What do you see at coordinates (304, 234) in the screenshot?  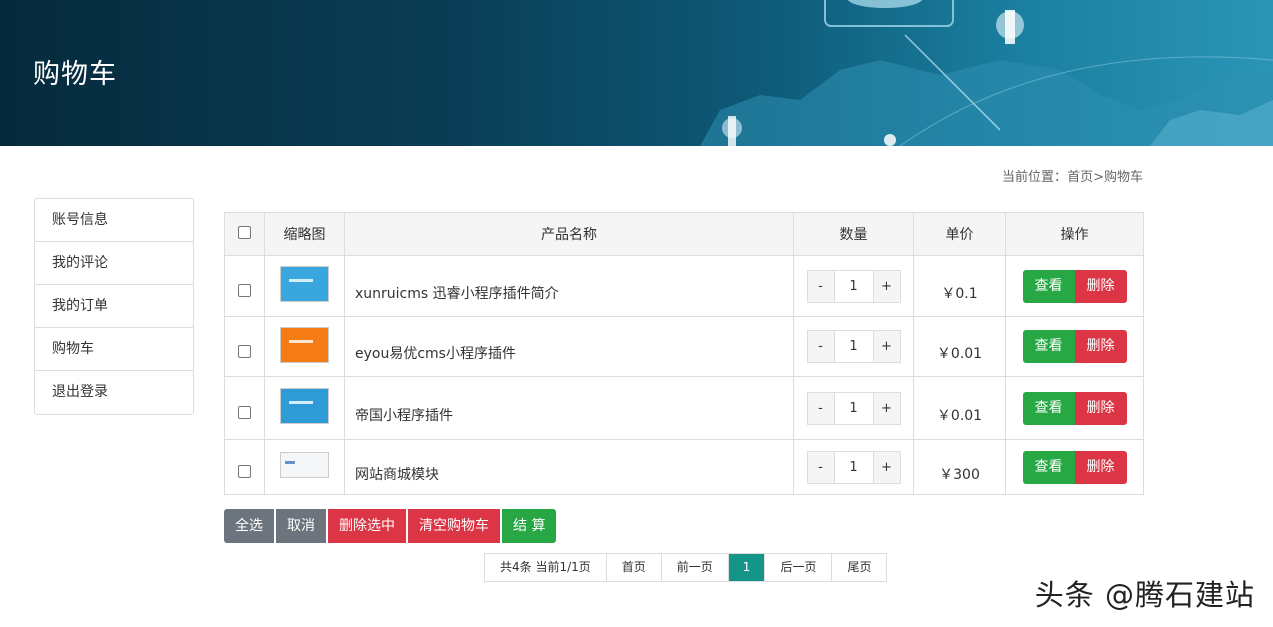 I see `header-thumb: 缩略图` at bounding box center [304, 234].